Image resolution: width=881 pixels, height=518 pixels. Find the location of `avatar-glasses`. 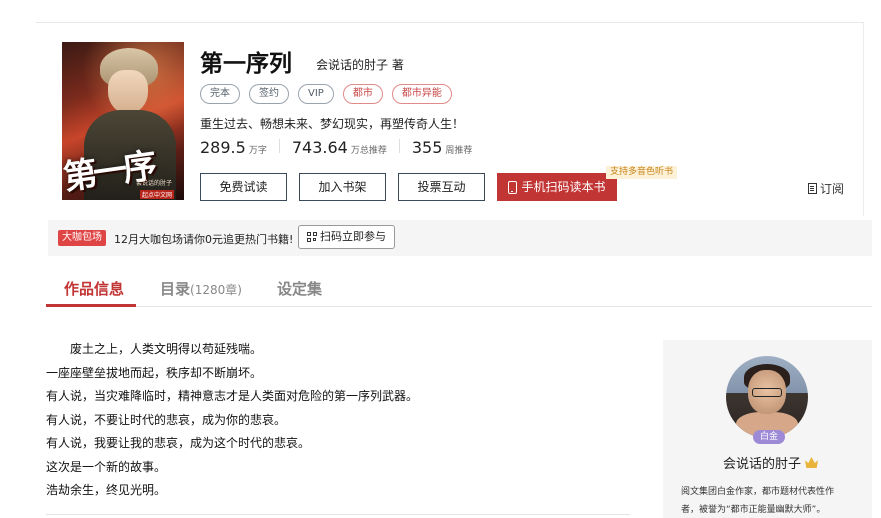

avatar-glasses is located at coordinates (767, 392).